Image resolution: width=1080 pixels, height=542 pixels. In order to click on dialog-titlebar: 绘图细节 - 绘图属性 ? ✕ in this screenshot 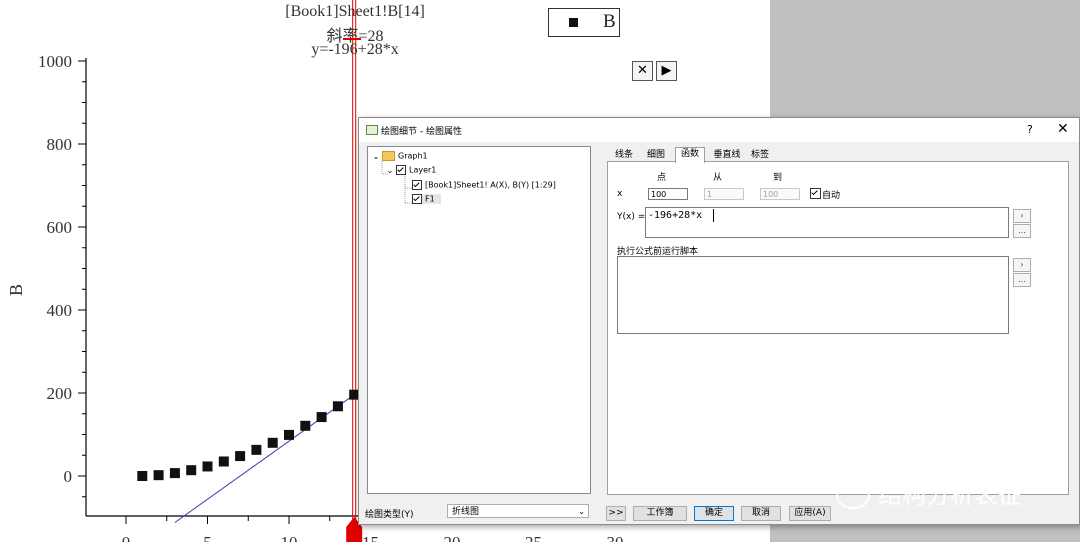, I will do `click(719, 130)`.